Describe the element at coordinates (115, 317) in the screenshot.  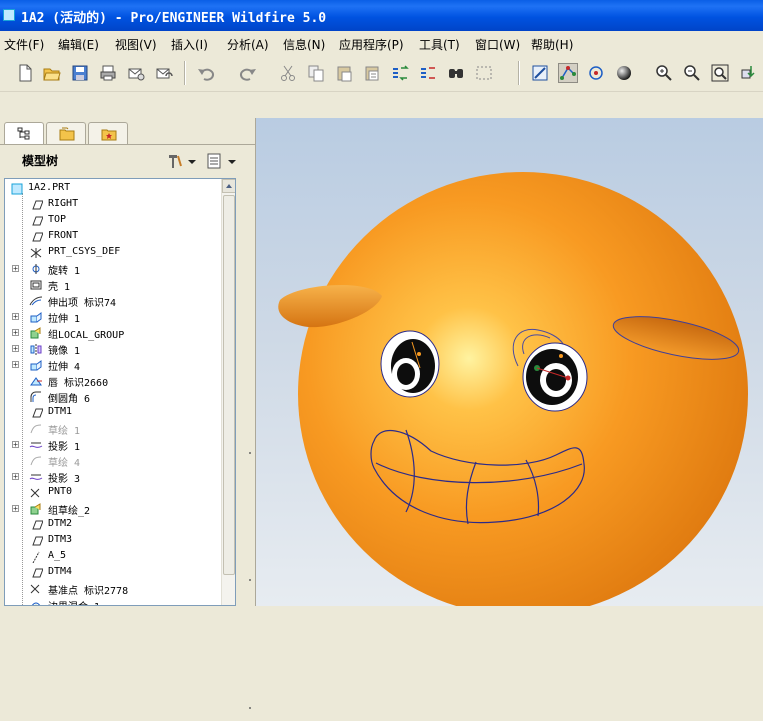
I see `tree-item: + 拉伸 1` at that location.